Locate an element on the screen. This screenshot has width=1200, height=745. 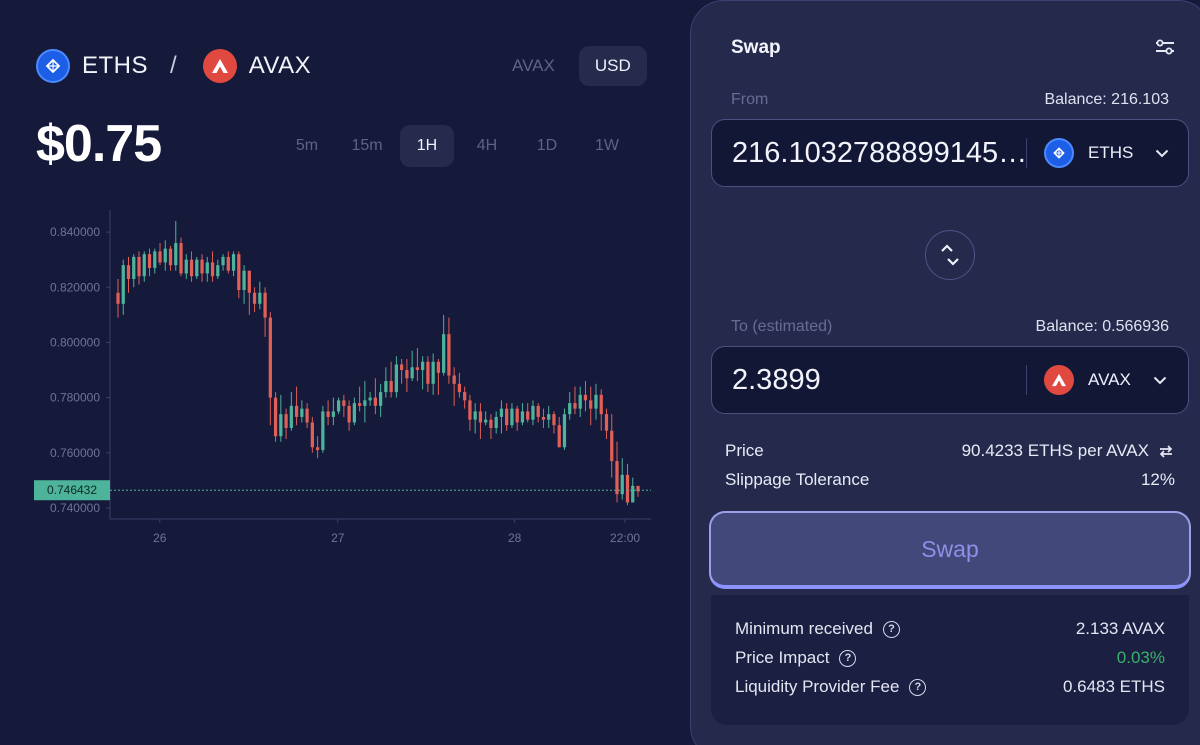
to-token-select: AVAX is located at coordinates (1107, 380).